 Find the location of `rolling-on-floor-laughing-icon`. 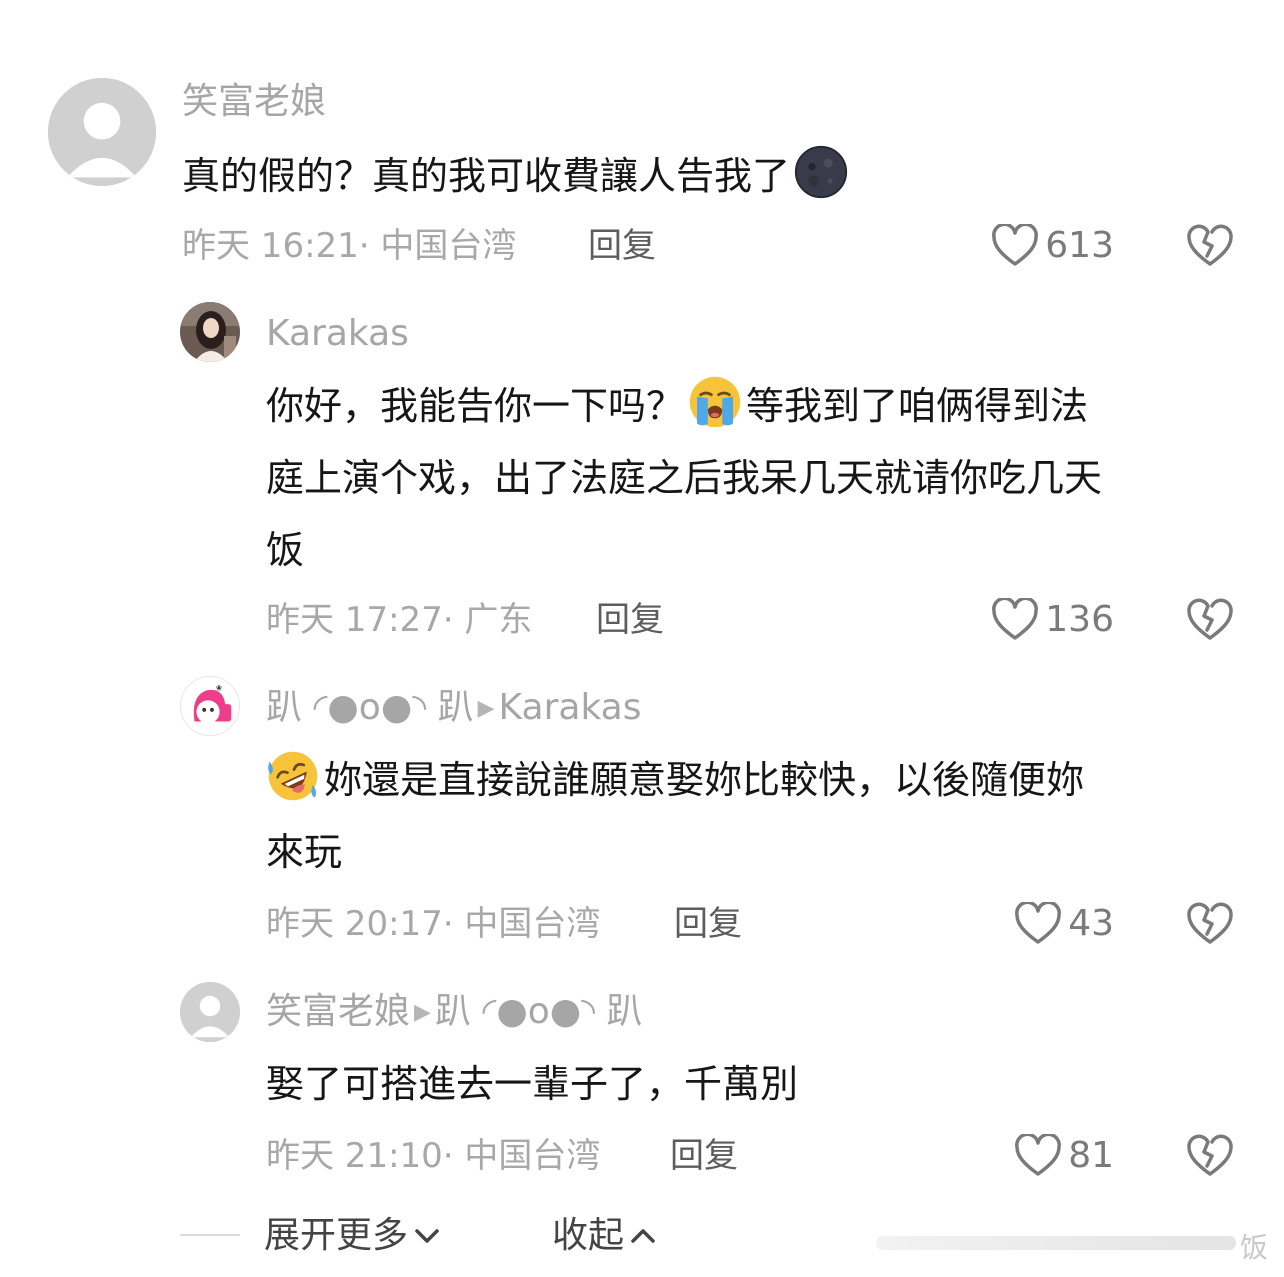

rolling-on-floor-laughing-icon is located at coordinates (293, 776).